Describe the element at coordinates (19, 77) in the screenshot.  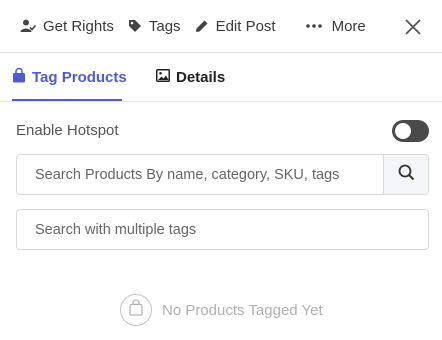
I see `shopping-bag-icon` at that location.